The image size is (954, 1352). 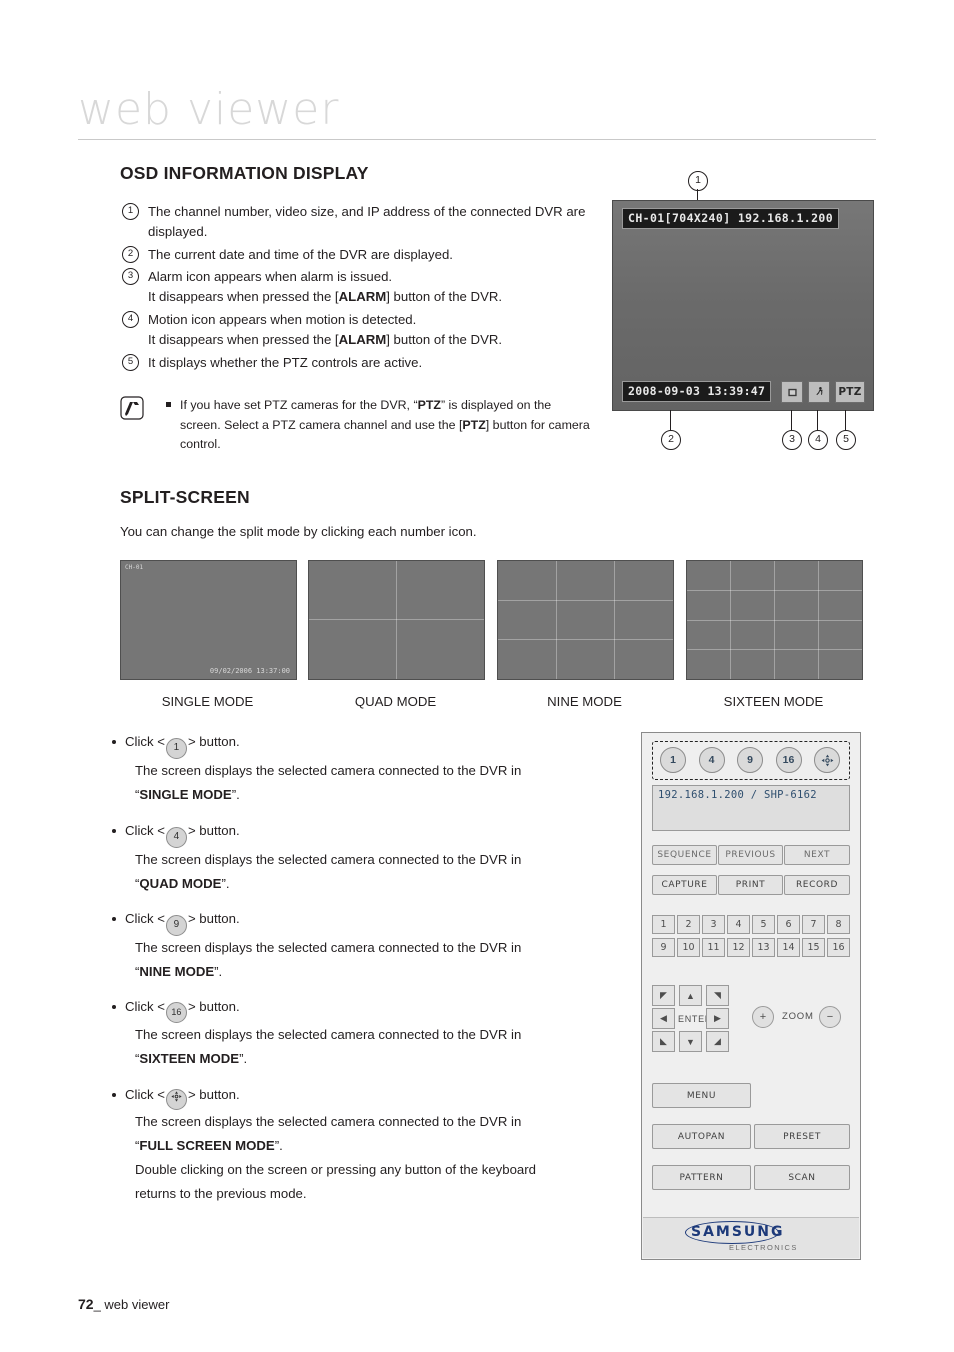 What do you see at coordinates (701, 1095) in the screenshot?
I see `menu-button: MENU` at bounding box center [701, 1095].